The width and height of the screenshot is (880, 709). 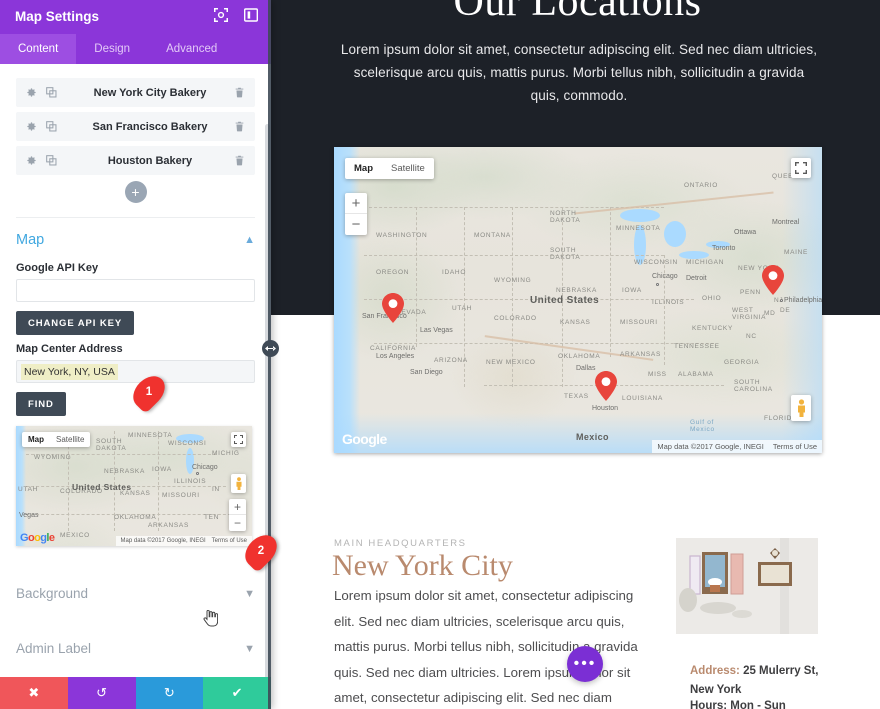 I want to click on preview-state-label: OKLAHOMA, so click(x=135, y=517).